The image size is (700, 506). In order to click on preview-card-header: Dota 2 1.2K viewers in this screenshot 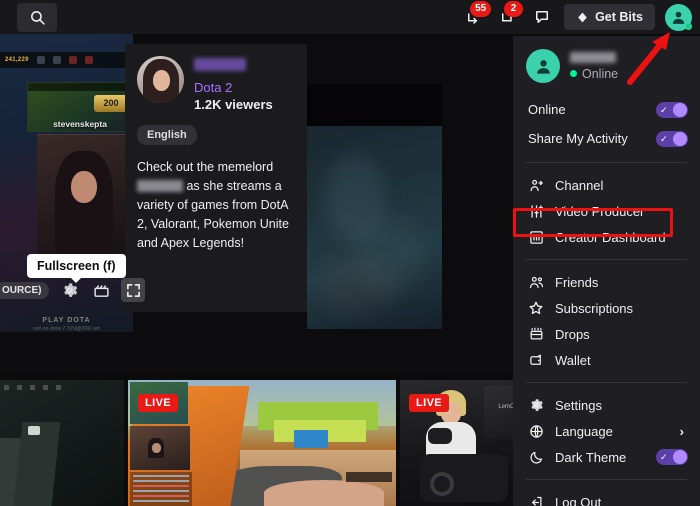, I will do `click(216, 84)`.